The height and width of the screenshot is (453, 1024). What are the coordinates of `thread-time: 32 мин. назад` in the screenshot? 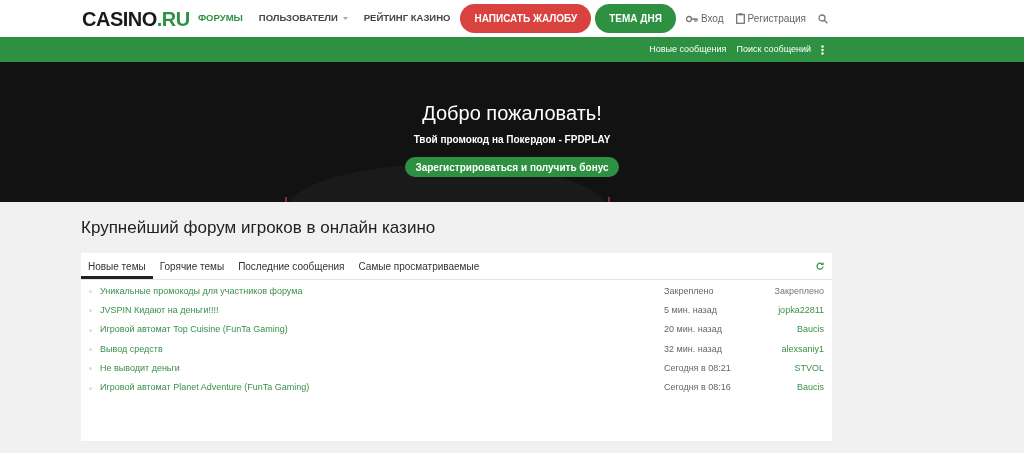 It's located at (693, 349).